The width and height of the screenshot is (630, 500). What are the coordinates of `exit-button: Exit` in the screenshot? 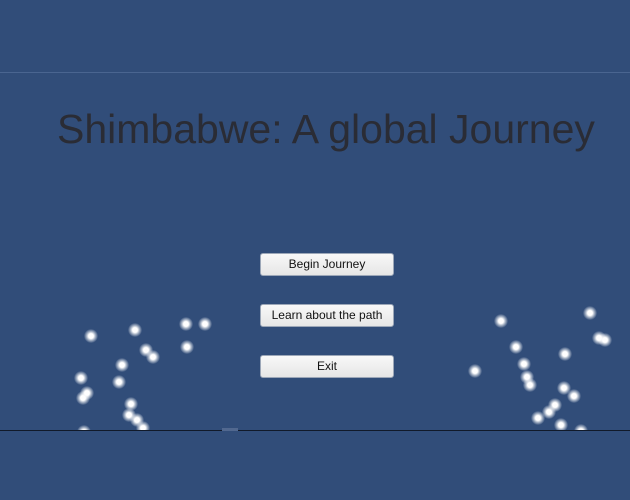 It's located at (327, 366).